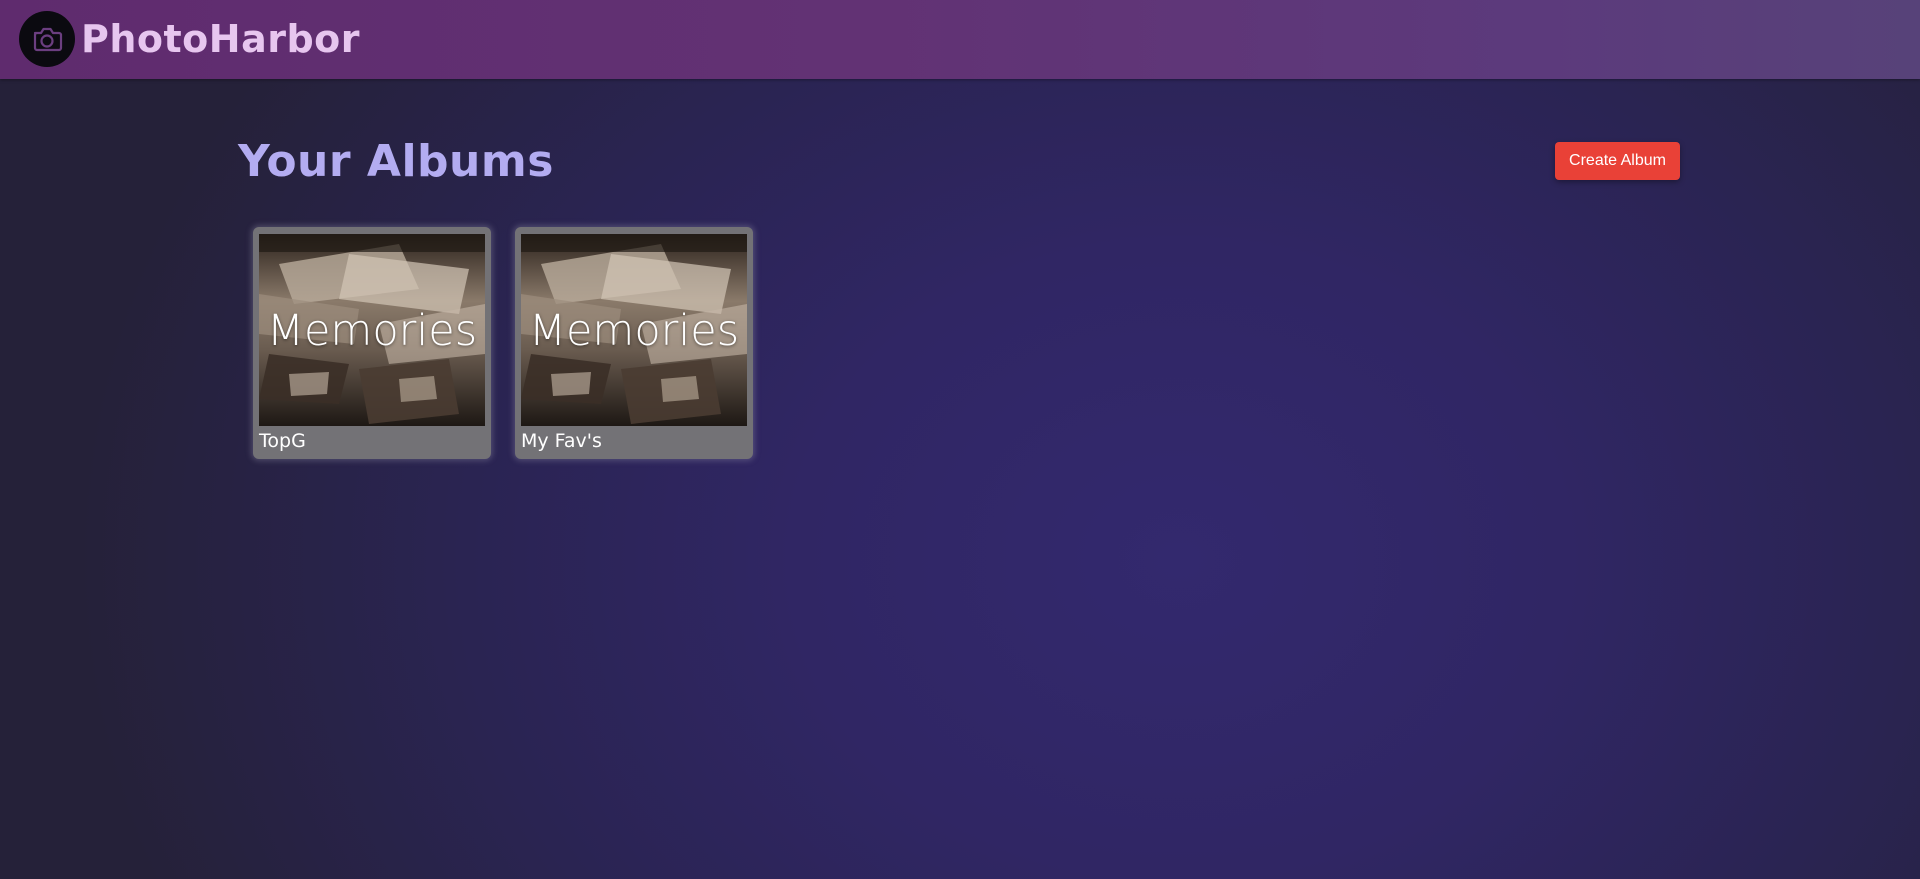  What do you see at coordinates (960, 39) in the screenshot?
I see `top-navbar: PhotoHarbor` at bounding box center [960, 39].